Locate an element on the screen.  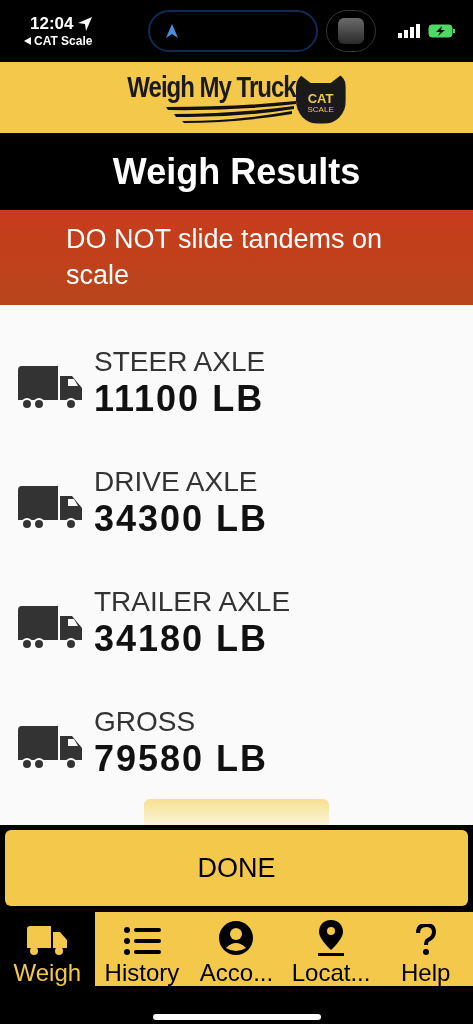
clock-time: 12:04 is located at coordinates (52, 24).